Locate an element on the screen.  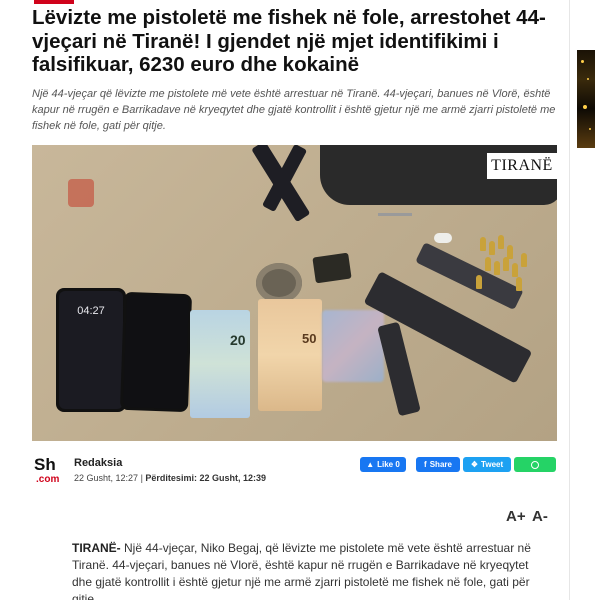
whatsapp-share-button is located at coordinates (535, 464).